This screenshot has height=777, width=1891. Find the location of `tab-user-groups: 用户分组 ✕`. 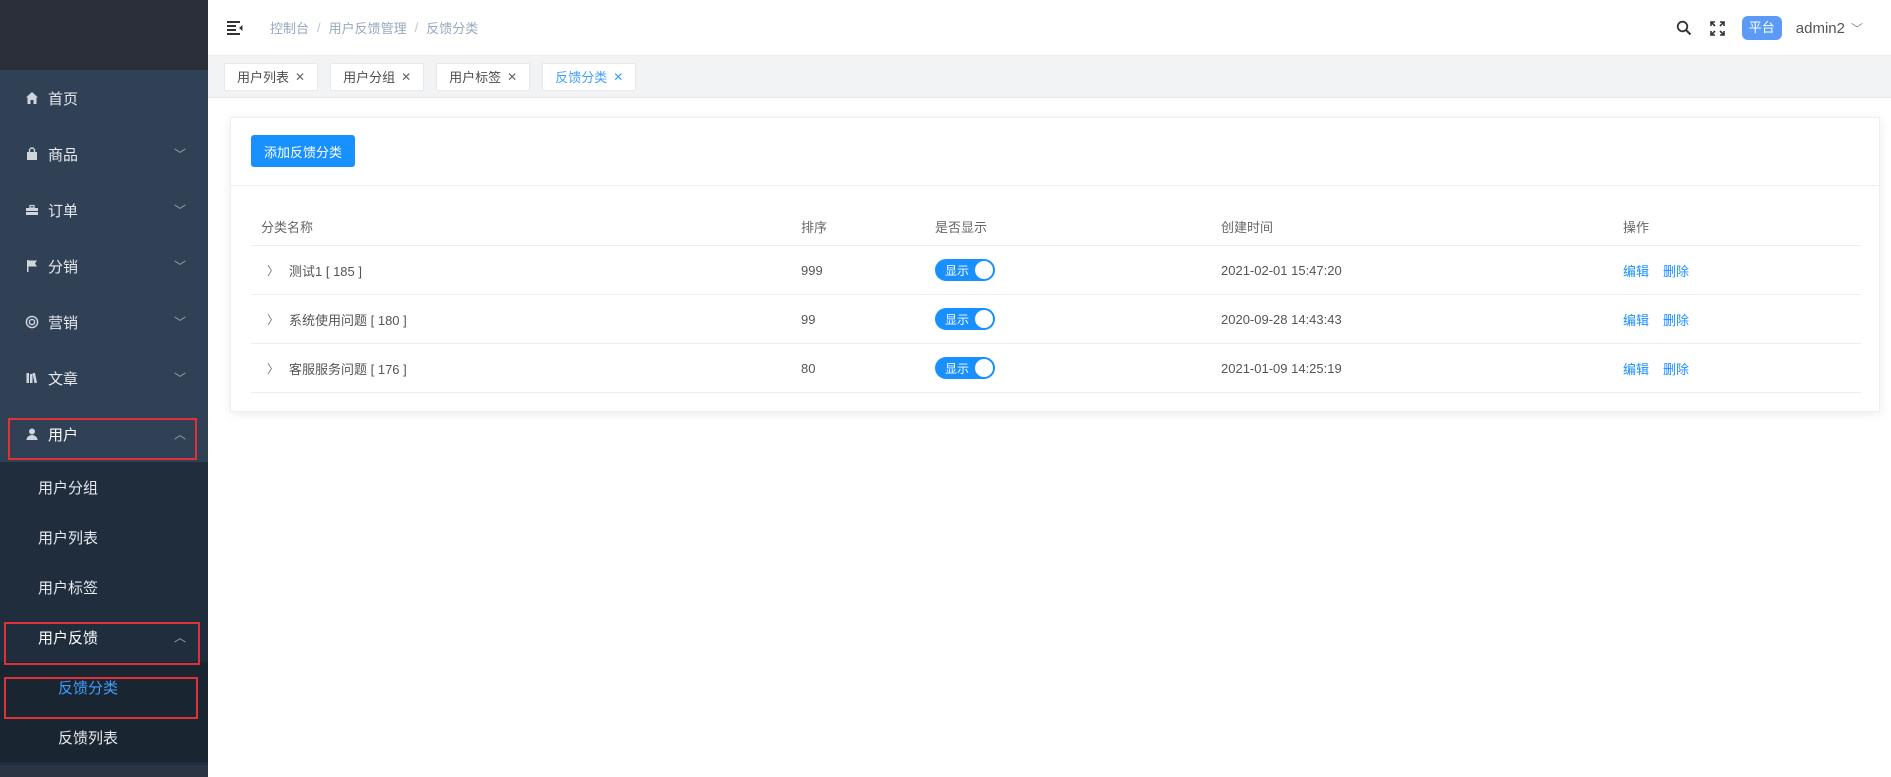

tab-user-groups: 用户分组 ✕ is located at coordinates (377, 76).